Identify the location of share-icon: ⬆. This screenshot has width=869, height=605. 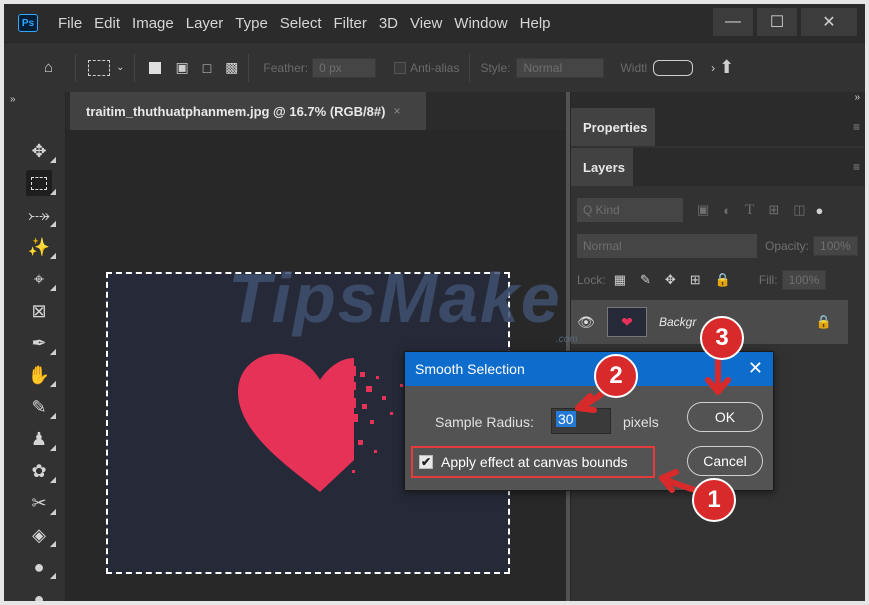
(726, 67).